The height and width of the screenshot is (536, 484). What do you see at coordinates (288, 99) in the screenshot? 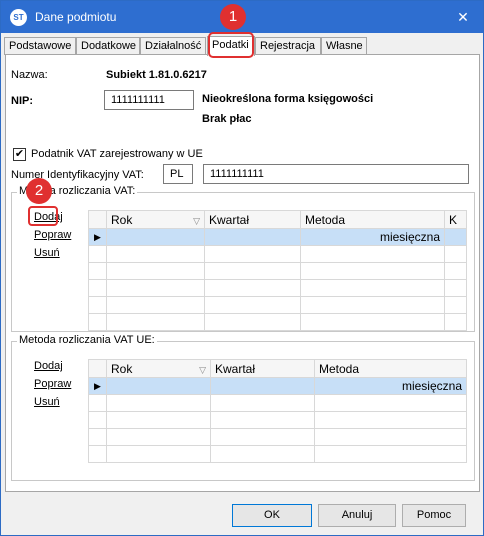
I see `forma-ksiegowosci-text: Nieokreślona forma księgowości` at bounding box center [288, 99].